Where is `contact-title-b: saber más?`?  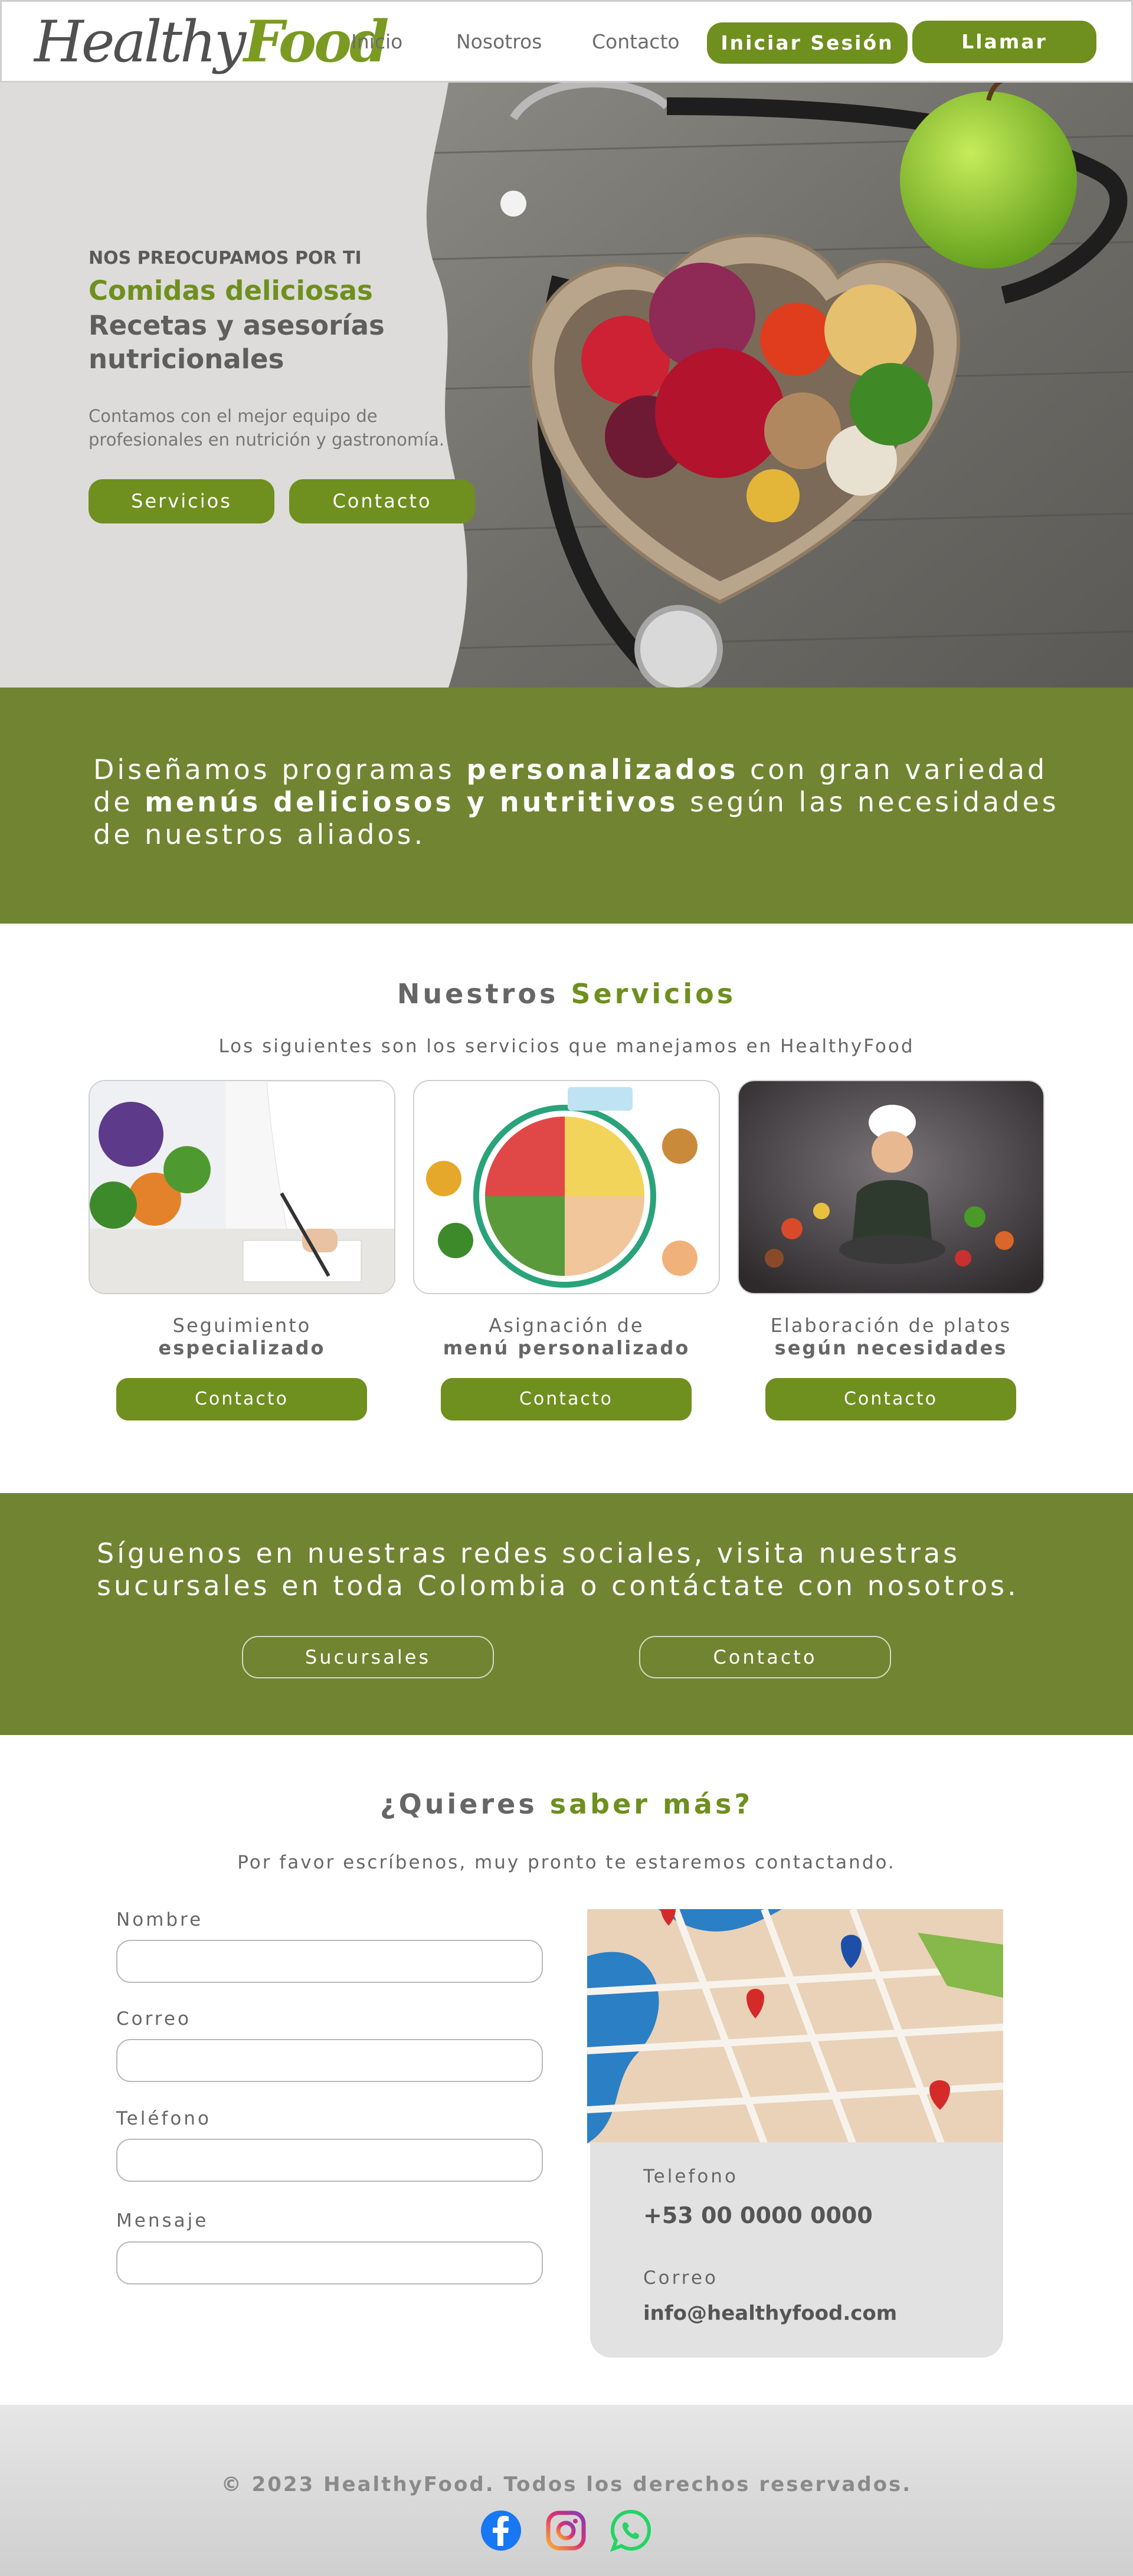
contact-title-b: saber más? is located at coordinates (651, 1804).